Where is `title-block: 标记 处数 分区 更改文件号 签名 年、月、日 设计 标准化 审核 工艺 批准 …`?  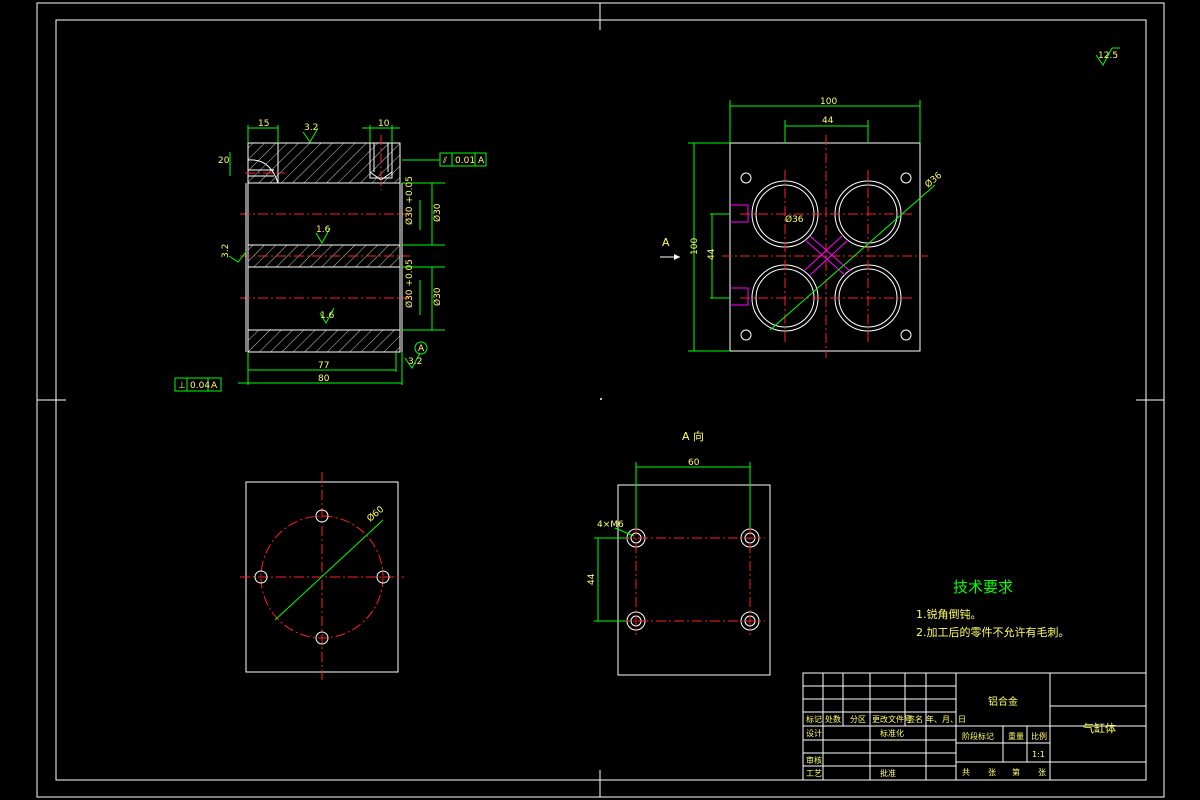 title-block: 标记 处数 分区 更改文件号 签名 年、月、日 设计 标准化 审核 工艺 批准 … is located at coordinates (974, 726).